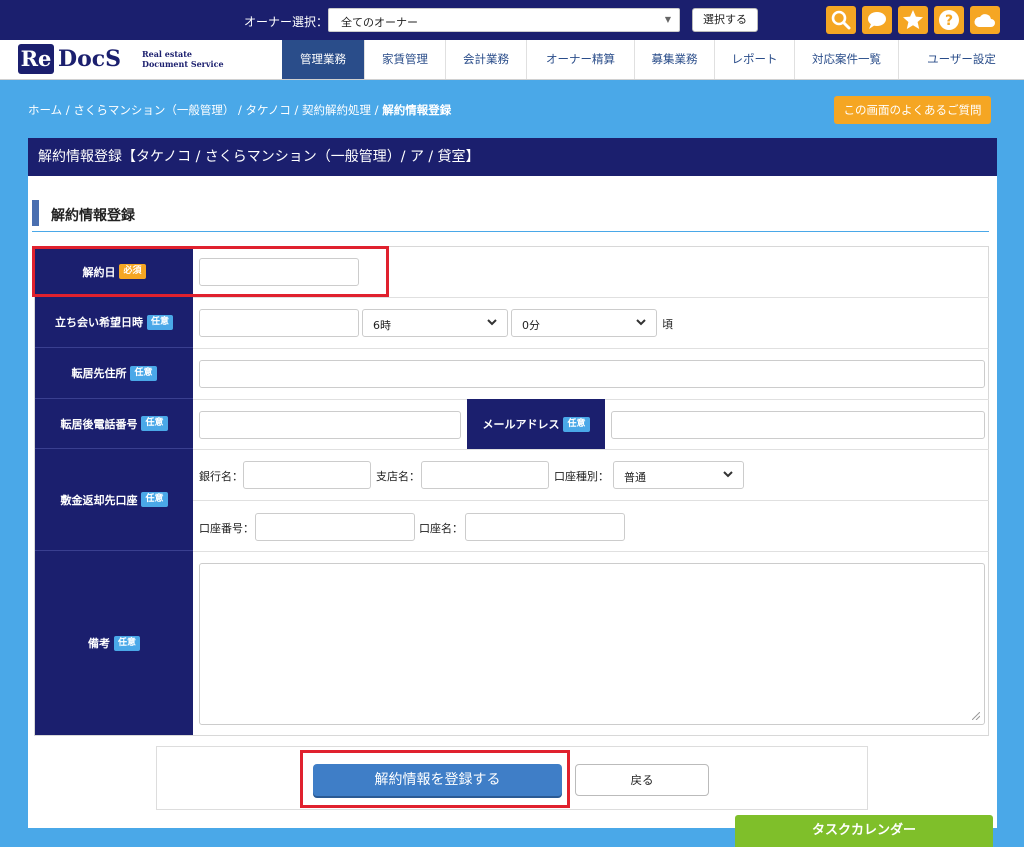 This screenshot has width=1024, height=847. I want to click on account-type-label: 口座種別：, so click(581, 476).